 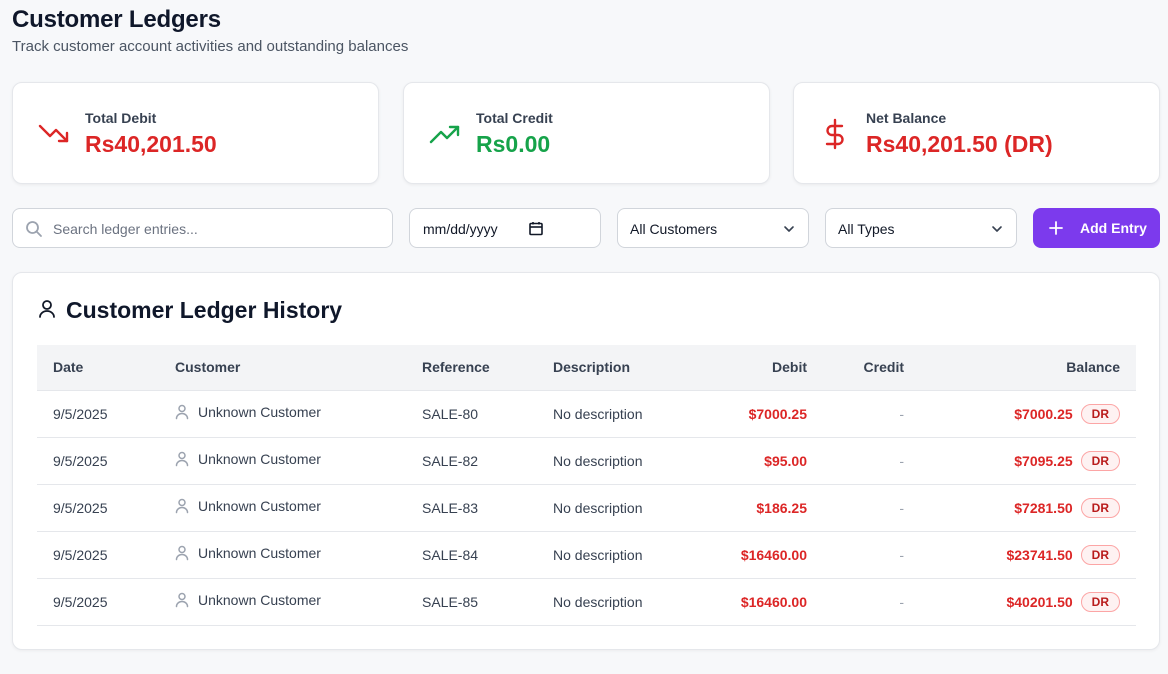 I want to click on add-entry-button: Add Entry, so click(x=1096, y=228).